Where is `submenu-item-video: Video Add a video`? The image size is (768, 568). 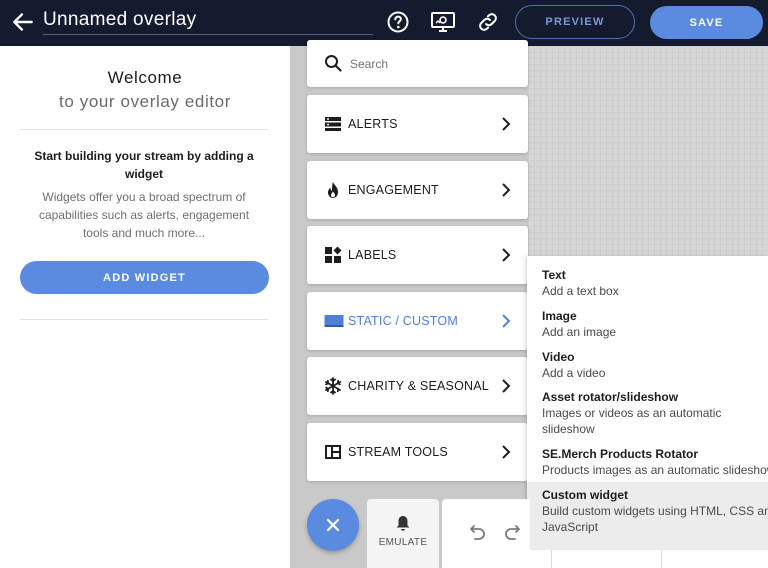
submenu-item-video: Video Add a video is located at coordinates (647, 369).